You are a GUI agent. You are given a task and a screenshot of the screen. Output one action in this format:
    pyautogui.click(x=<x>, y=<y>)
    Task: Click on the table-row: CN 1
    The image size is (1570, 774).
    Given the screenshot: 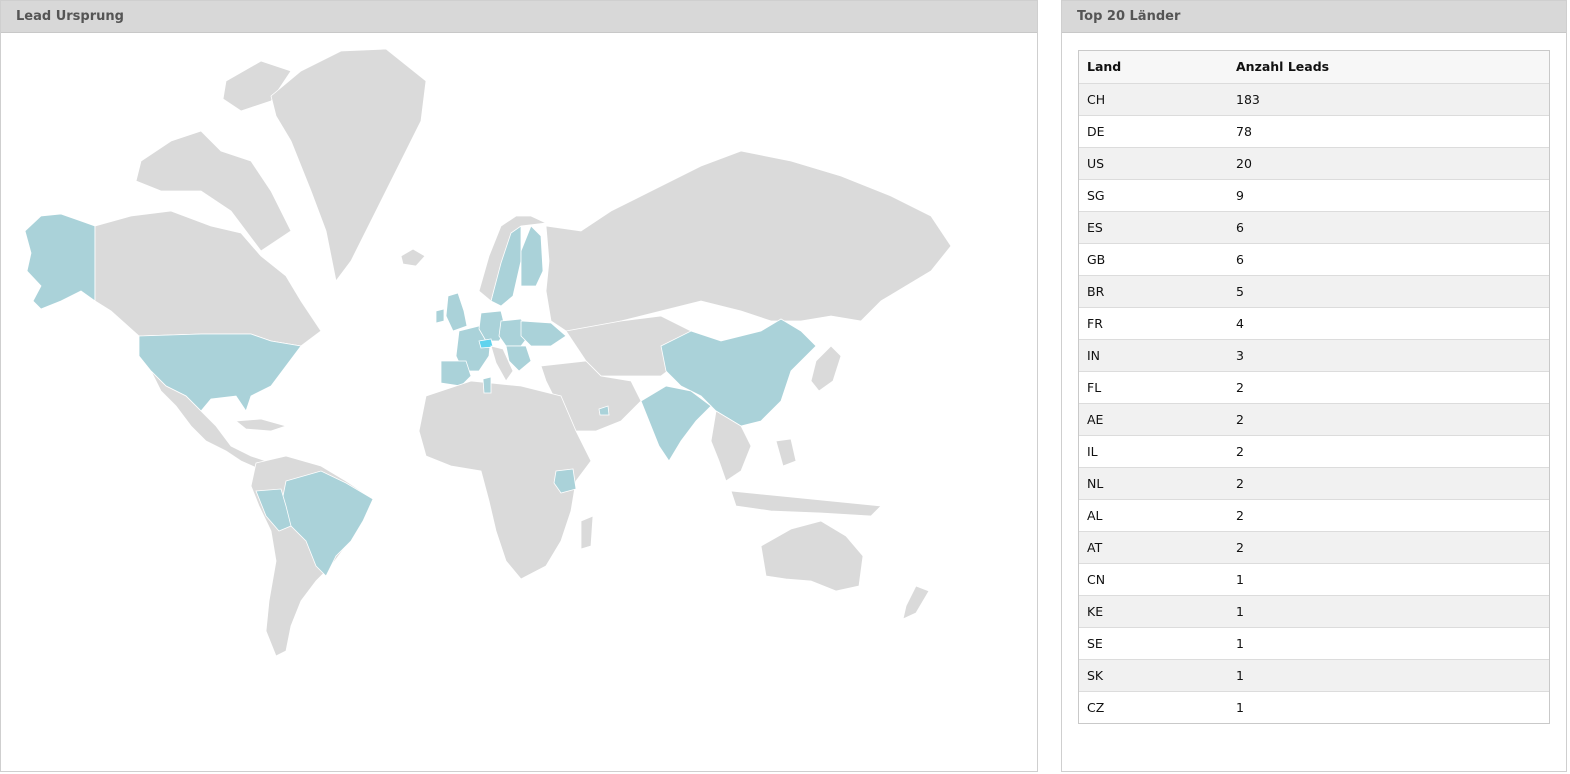 What is the action you would take?
    pyautogui.click(x=1314, y=579)
    